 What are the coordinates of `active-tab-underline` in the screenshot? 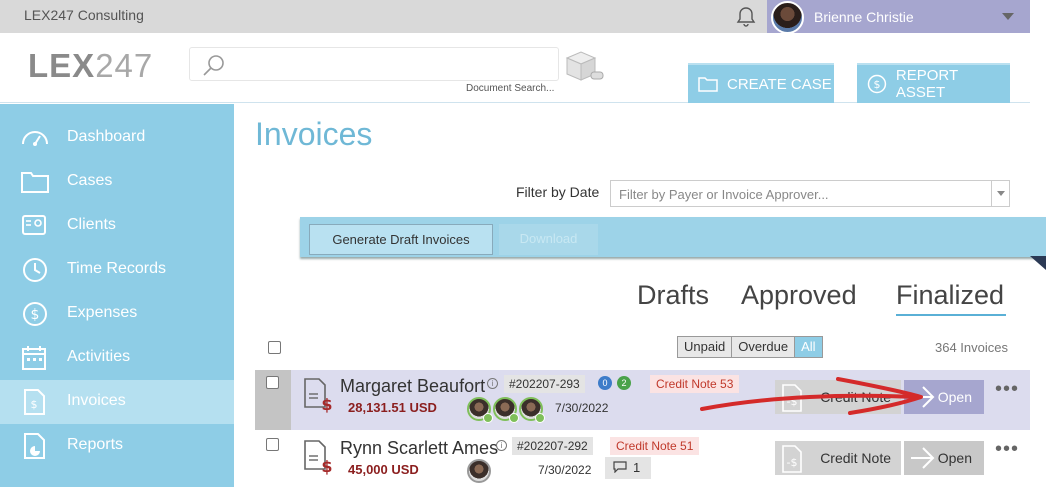 It's located at (951, 315).